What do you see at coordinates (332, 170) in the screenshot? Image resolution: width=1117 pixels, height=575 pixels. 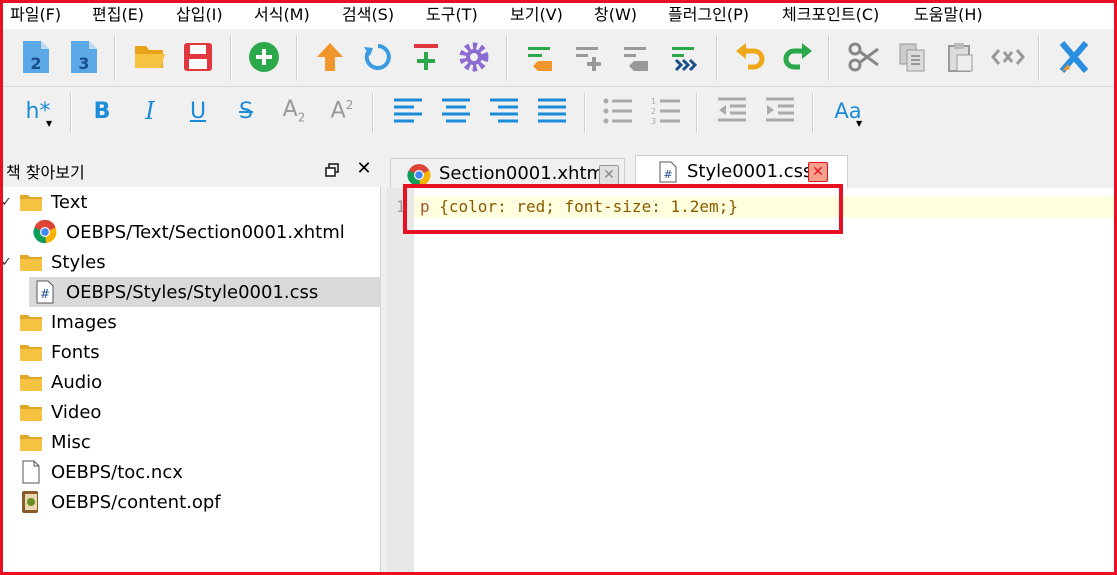 I see `float-panel-icon` at bounding box center [332, 170].